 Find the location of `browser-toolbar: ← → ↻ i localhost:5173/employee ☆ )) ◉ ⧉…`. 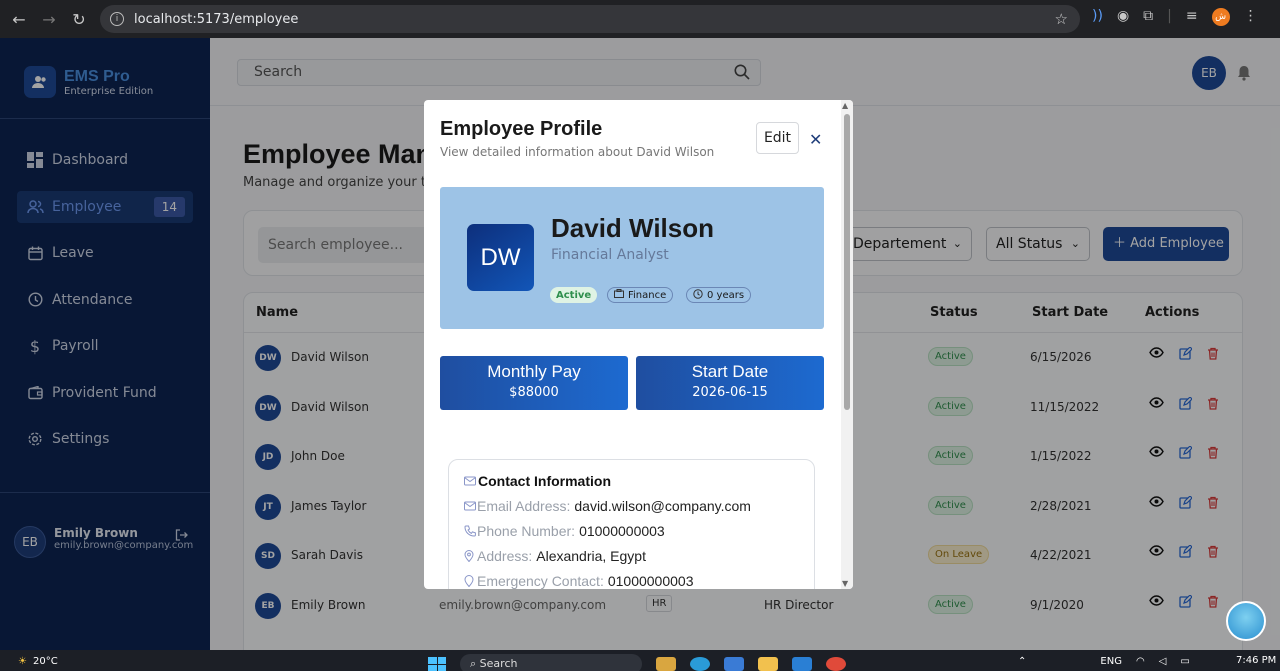

browser-toolbar: ← → ↻ i localhost:5173/employee ☆ )) ◉ ⧉… is located at coordinates (640, 19).